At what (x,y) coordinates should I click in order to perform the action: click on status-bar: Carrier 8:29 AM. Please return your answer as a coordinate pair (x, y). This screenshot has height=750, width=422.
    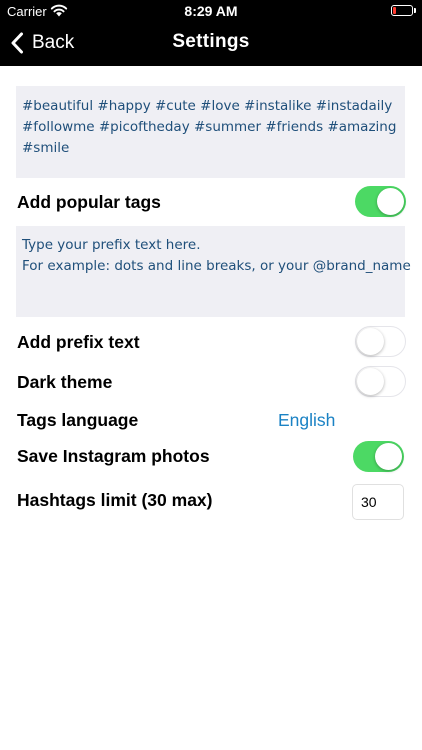
    Looking at the image, I should click on (211, 11).